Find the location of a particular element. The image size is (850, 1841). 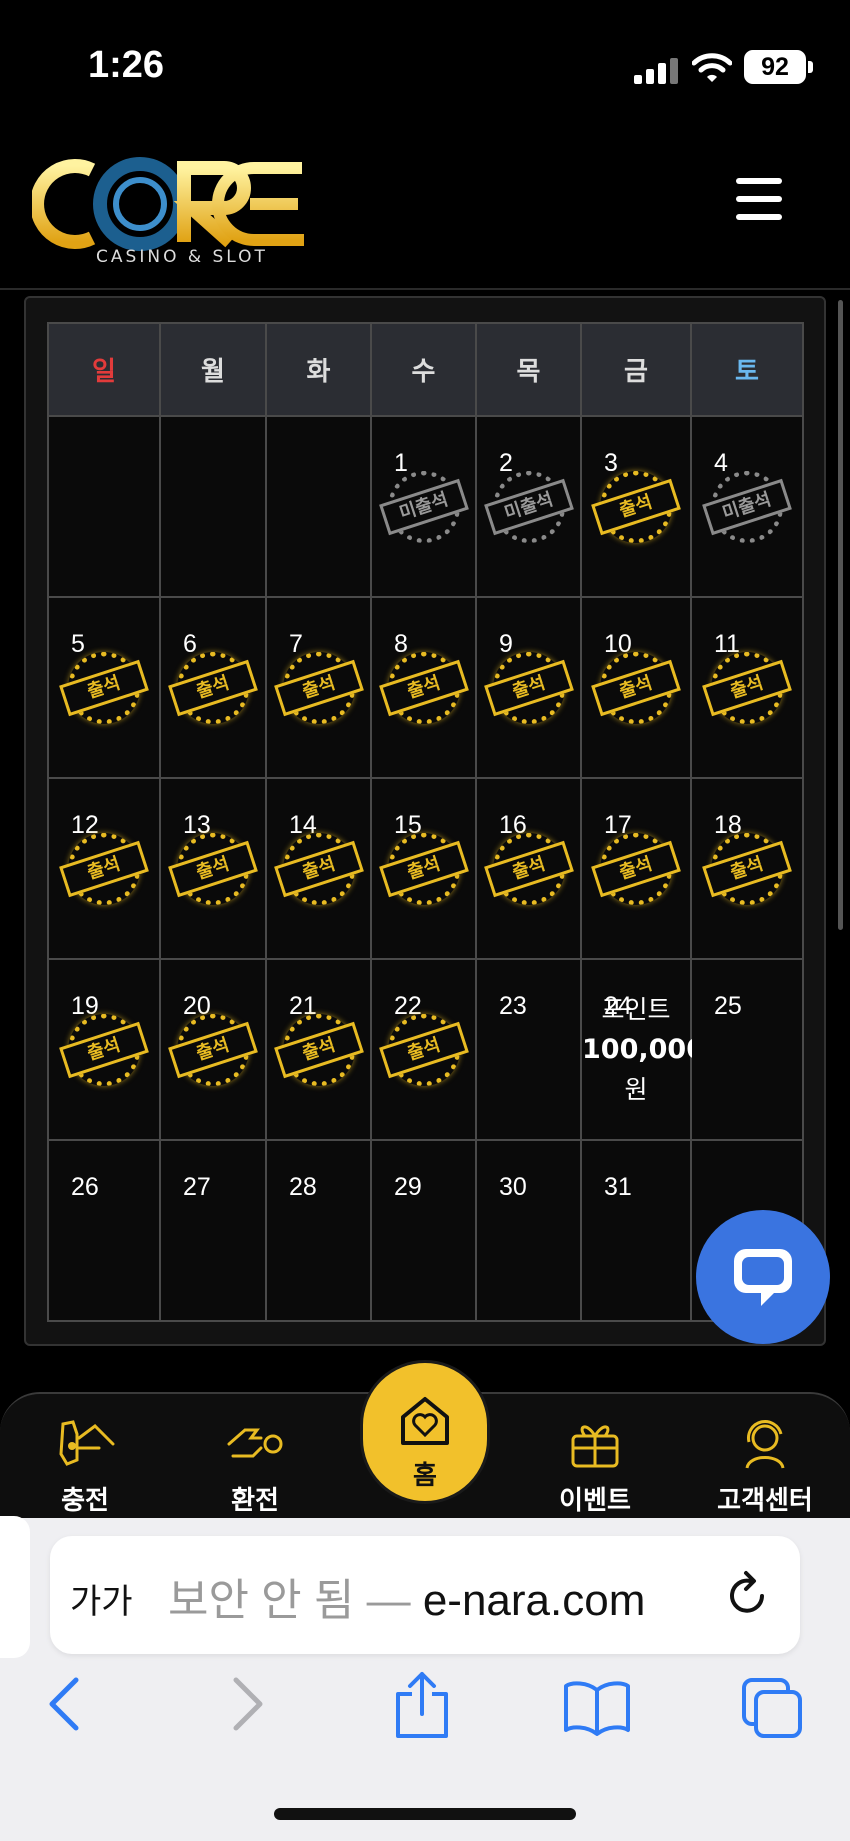

calendar-day-cell: 22 출석 is located at coordinates (423, 1049).